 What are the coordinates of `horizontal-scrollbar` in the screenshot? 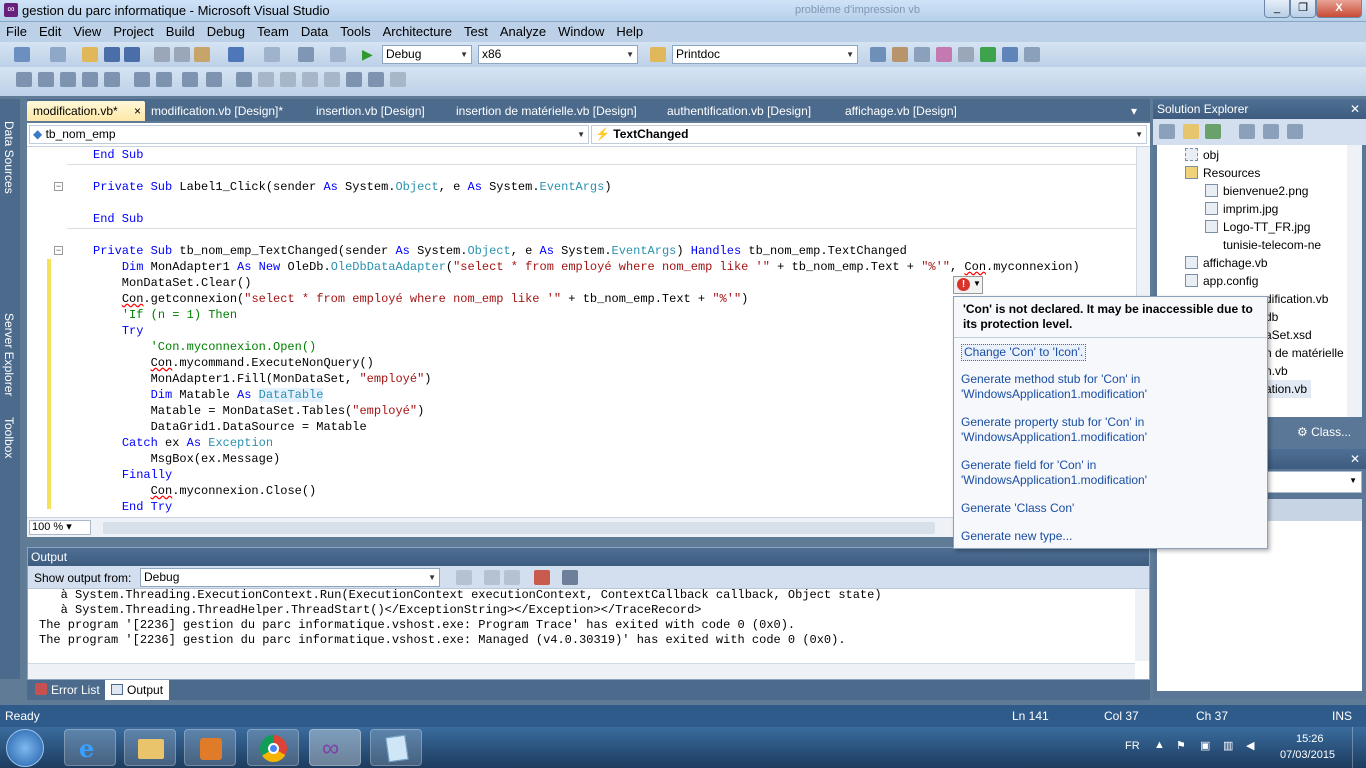 It's located at (519, 528).